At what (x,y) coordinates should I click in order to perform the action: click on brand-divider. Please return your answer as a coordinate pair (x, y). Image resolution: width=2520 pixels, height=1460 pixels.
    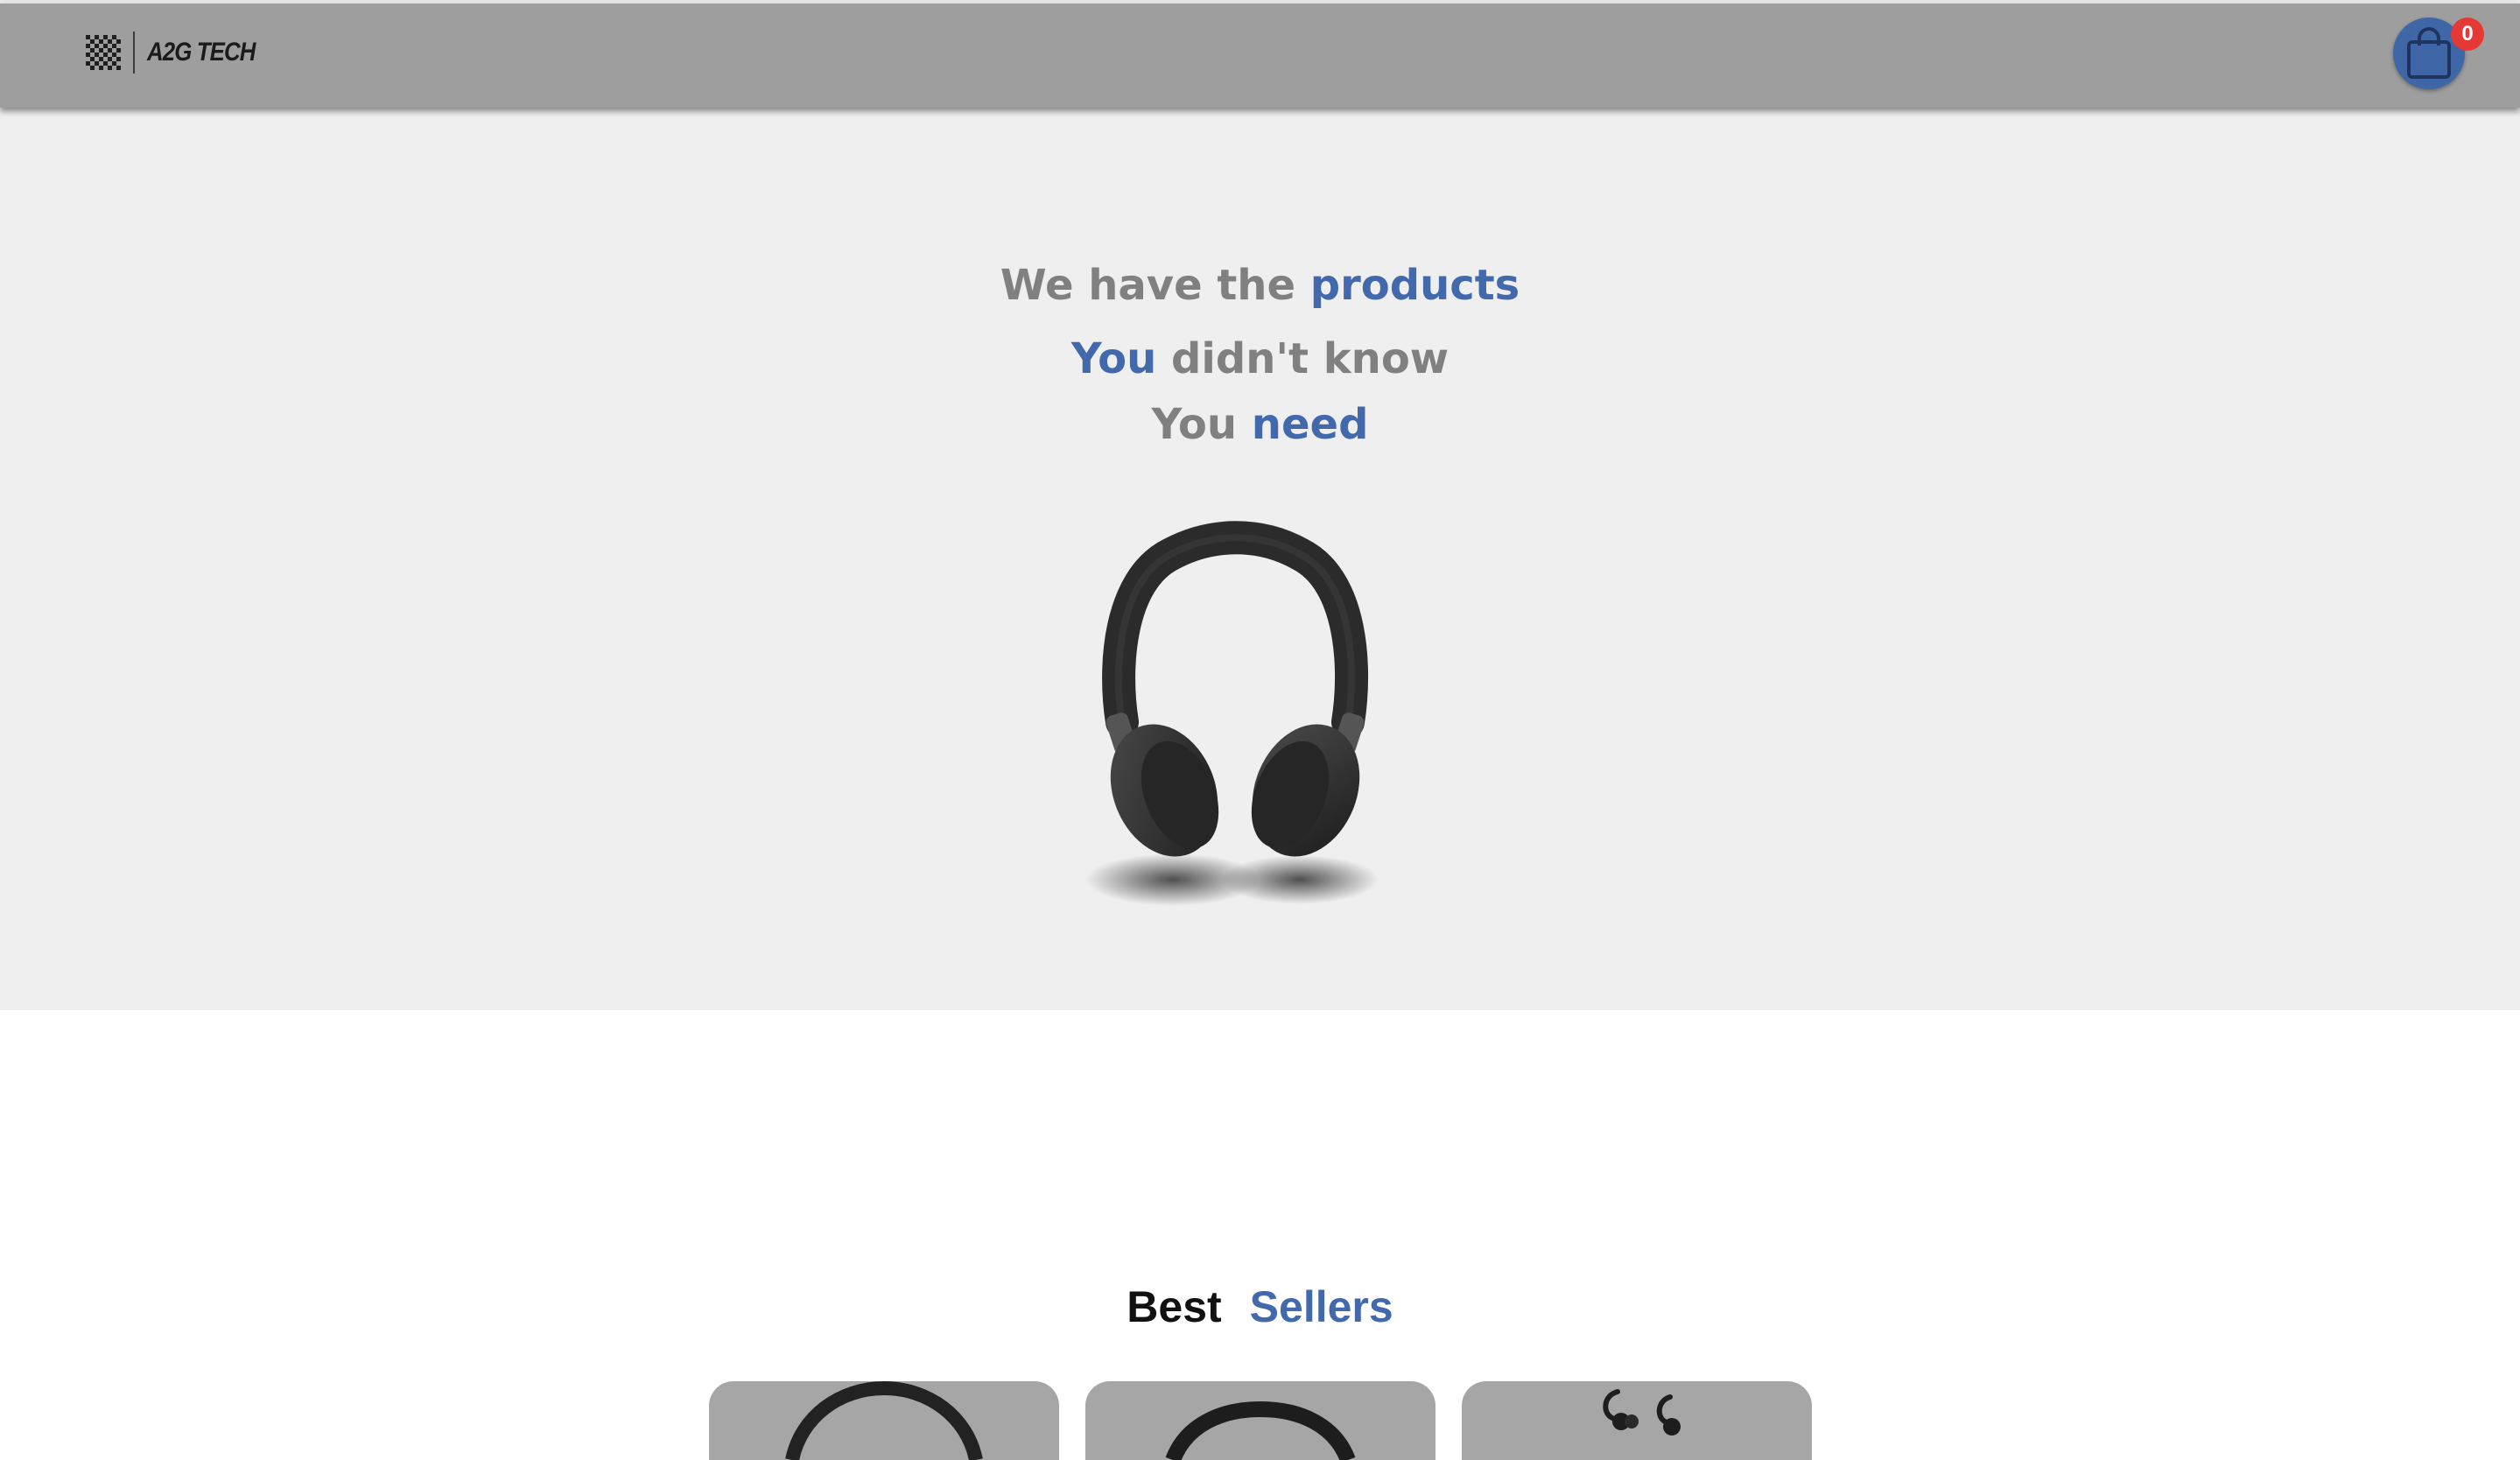
    Looking at the image, I should click on (134, 53).